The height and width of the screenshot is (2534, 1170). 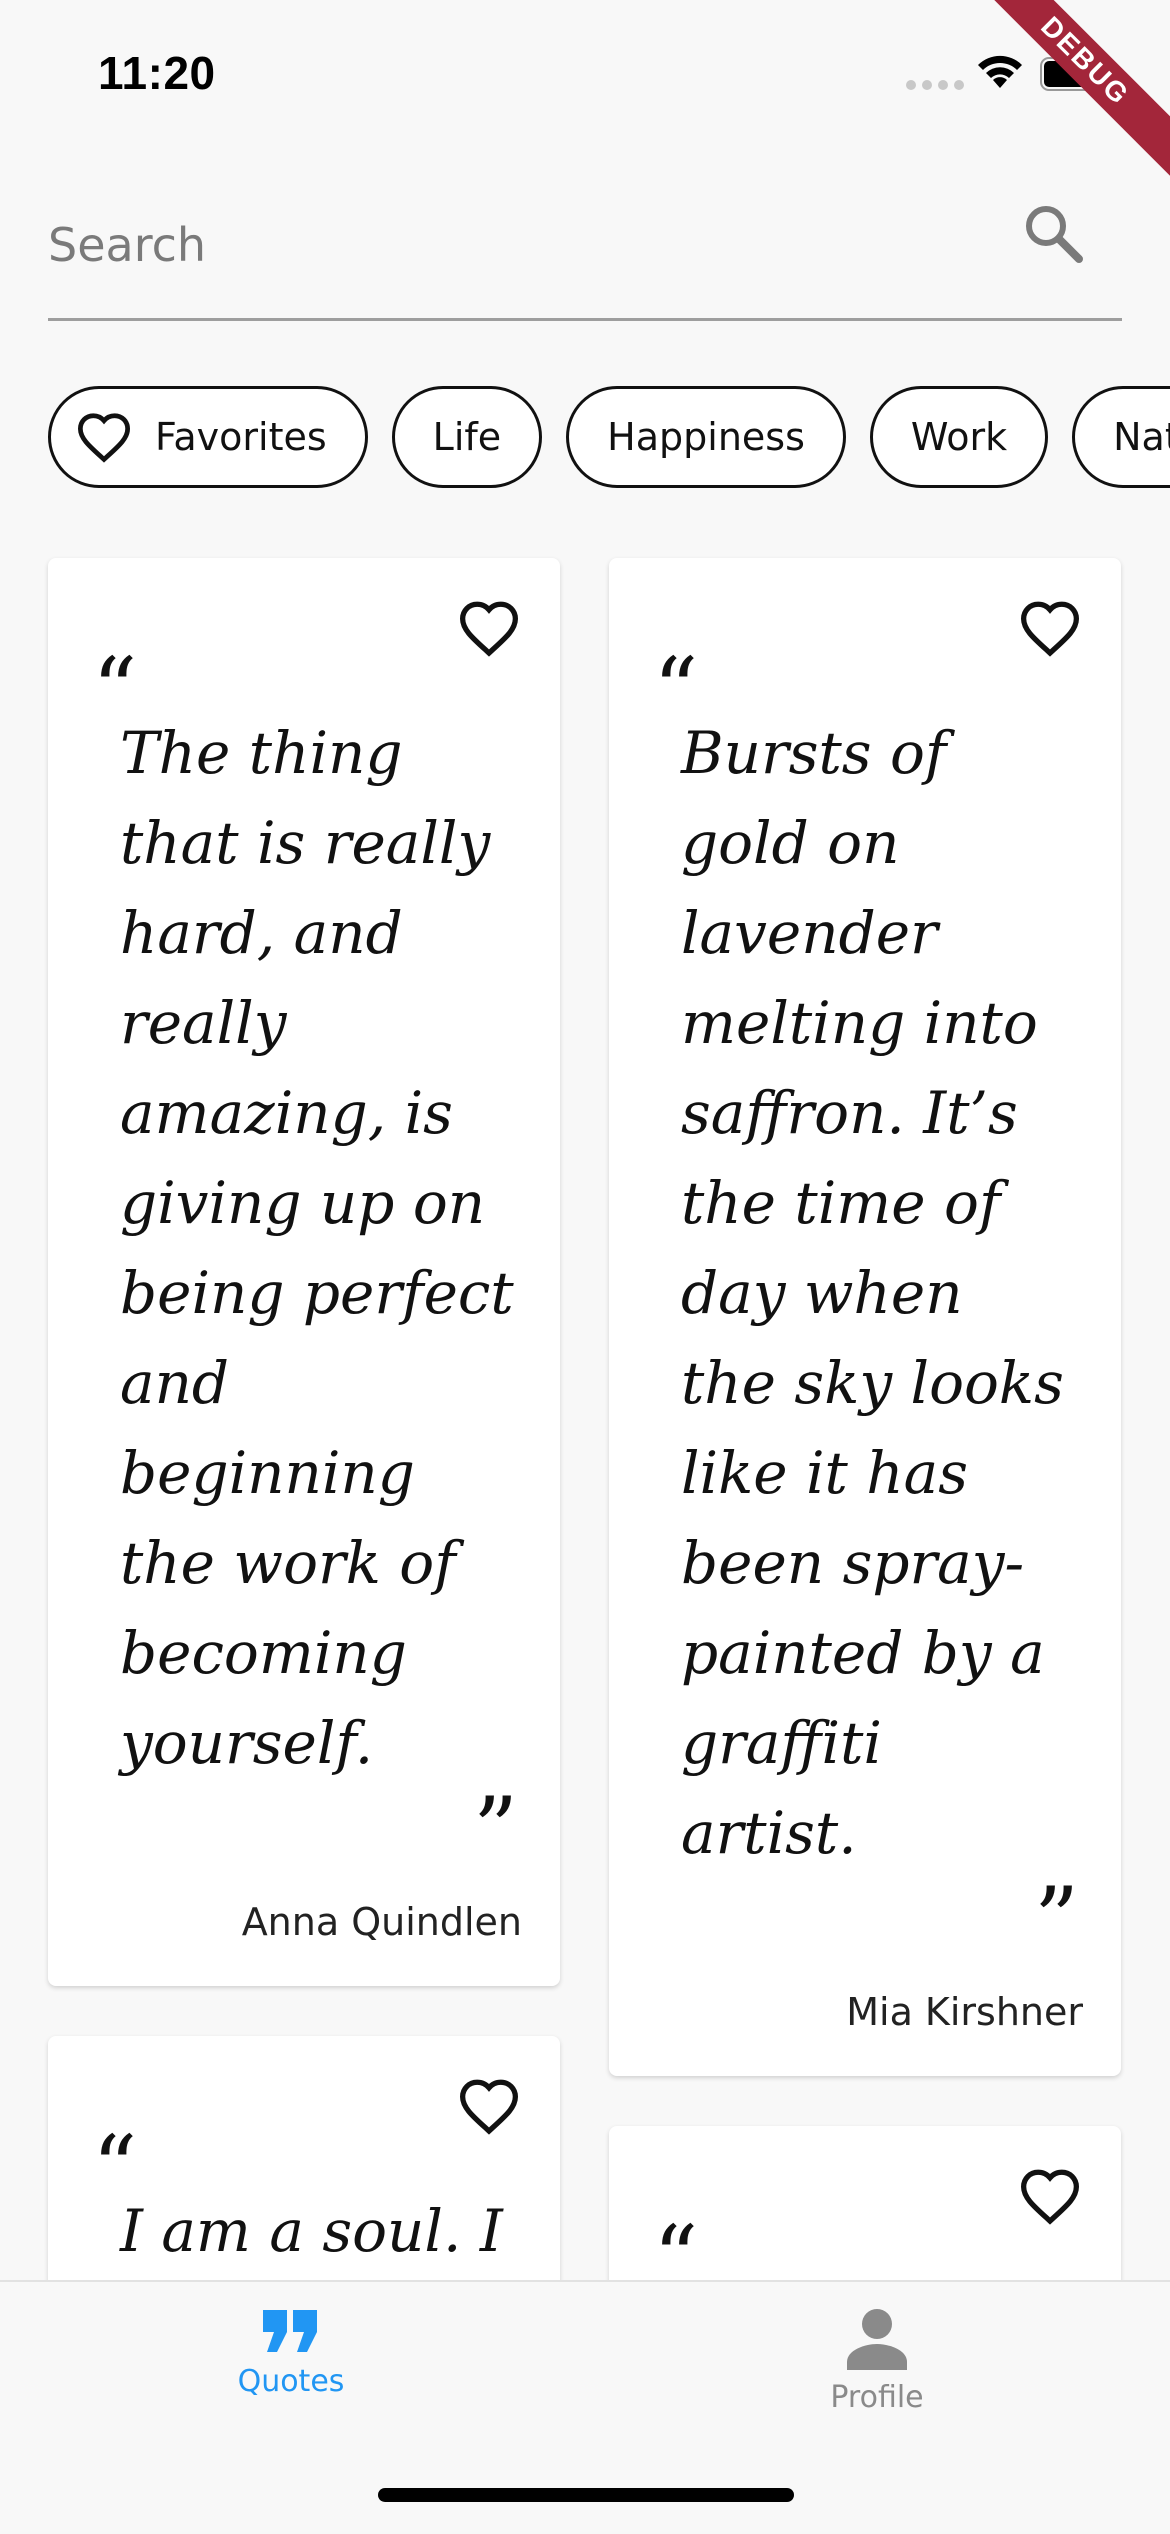 I want to click on chip-life: Life, so click(x=467, y=437).